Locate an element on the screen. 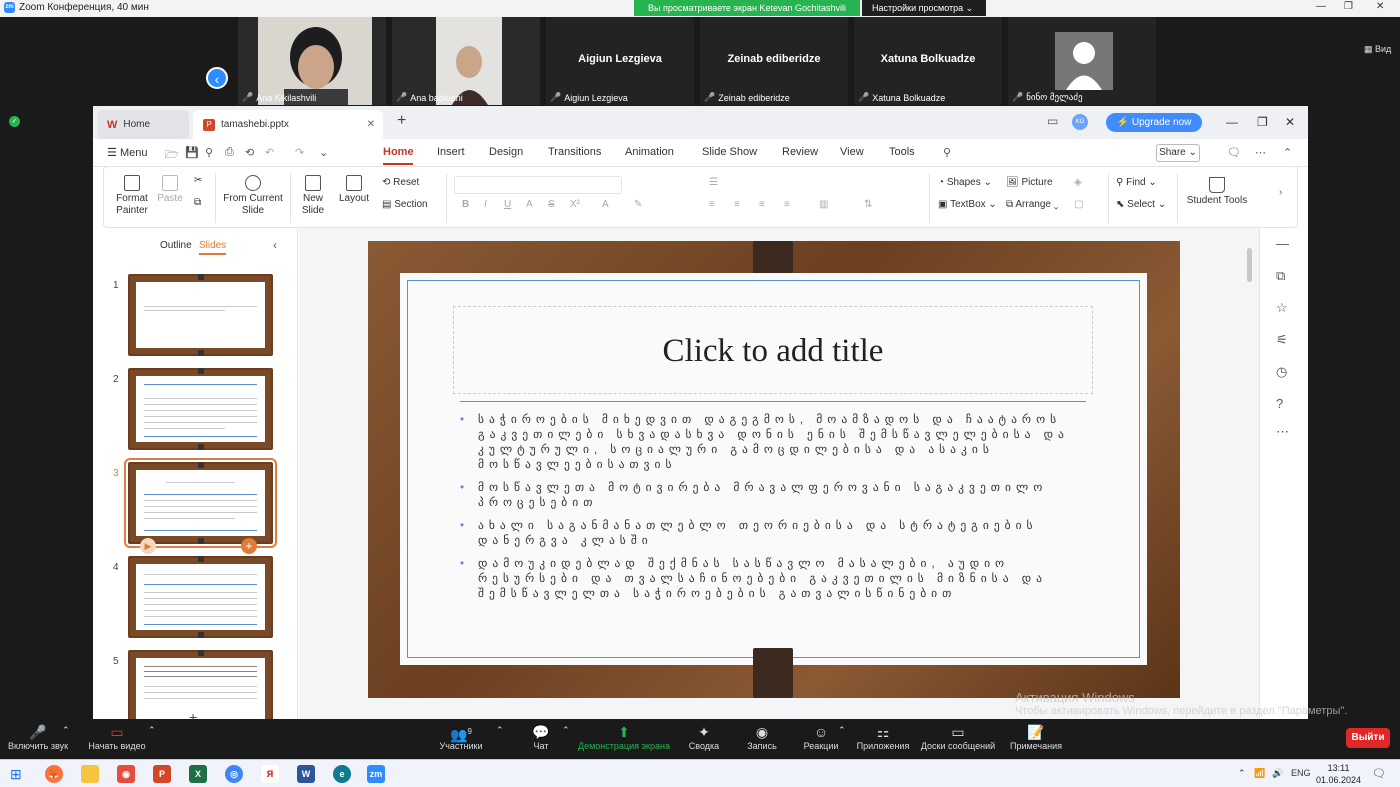 Image resolution: width=1400 pixels, height=787 pixels. outline-icon: ▢ is located at coordinates (1078, 204).